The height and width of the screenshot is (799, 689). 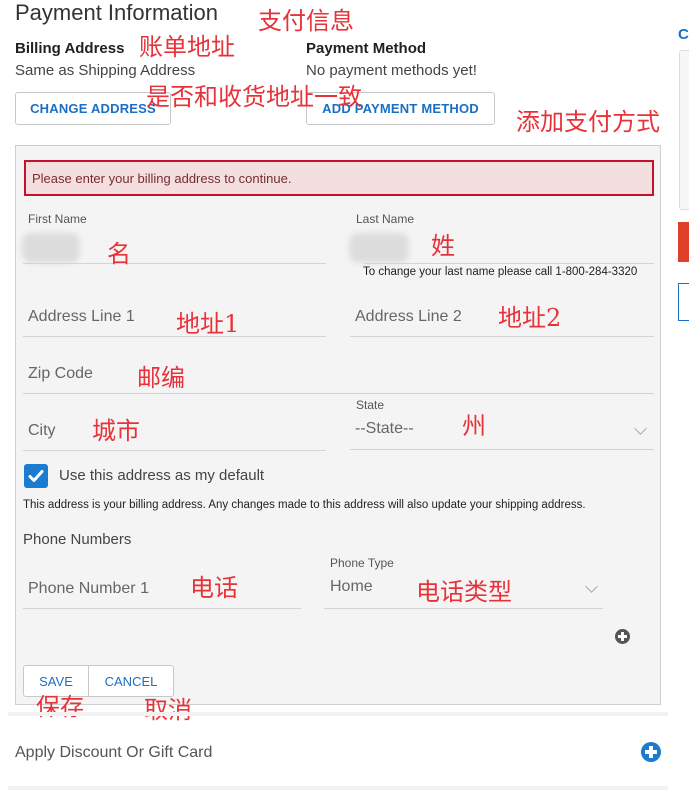 I want to click on billing-address-heading: Billing Address, so click(x=70, y=48).